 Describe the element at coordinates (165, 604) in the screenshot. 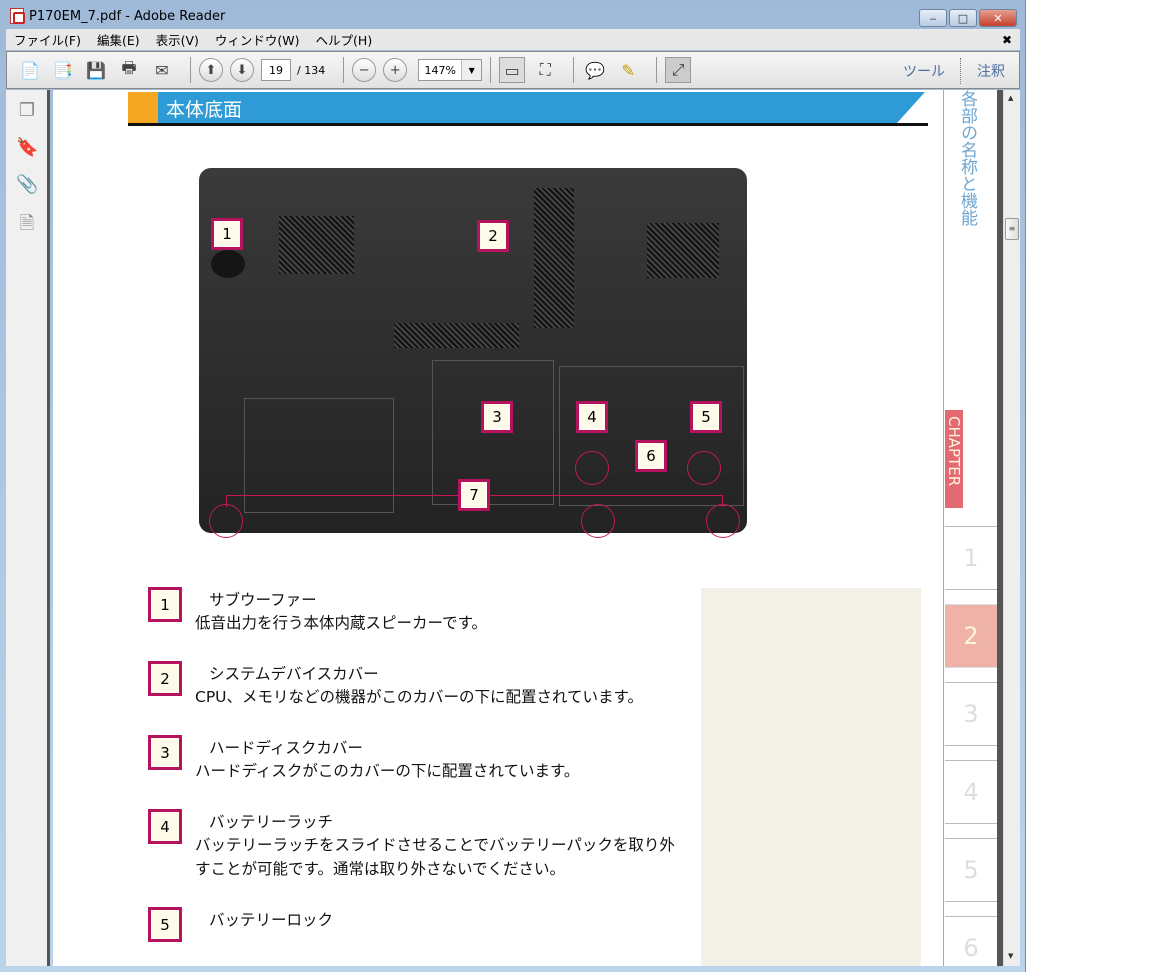

I see `item-number: 1` at that location.